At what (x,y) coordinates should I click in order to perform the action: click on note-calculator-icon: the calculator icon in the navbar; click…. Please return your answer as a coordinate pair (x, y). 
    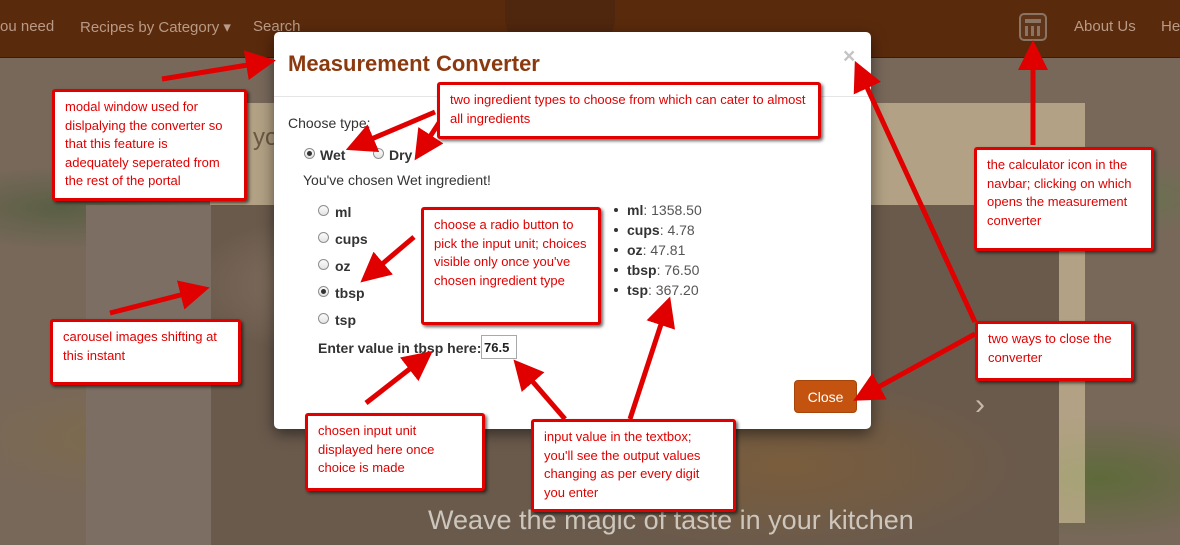
    Looking at the image, I should click on (1064, 199).